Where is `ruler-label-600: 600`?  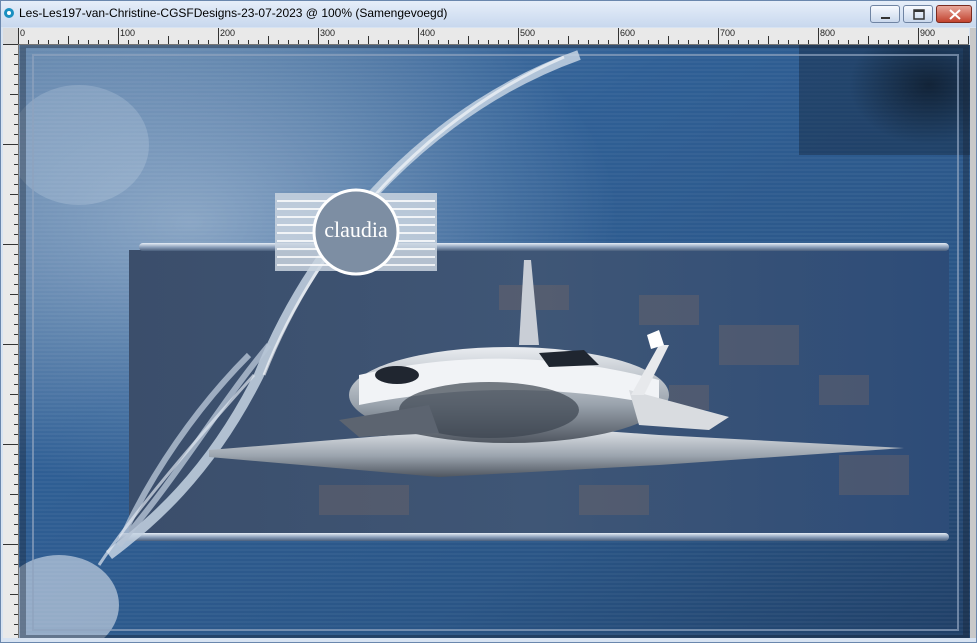 ruler-label-600: 600 is located at coordinates (628, 33).